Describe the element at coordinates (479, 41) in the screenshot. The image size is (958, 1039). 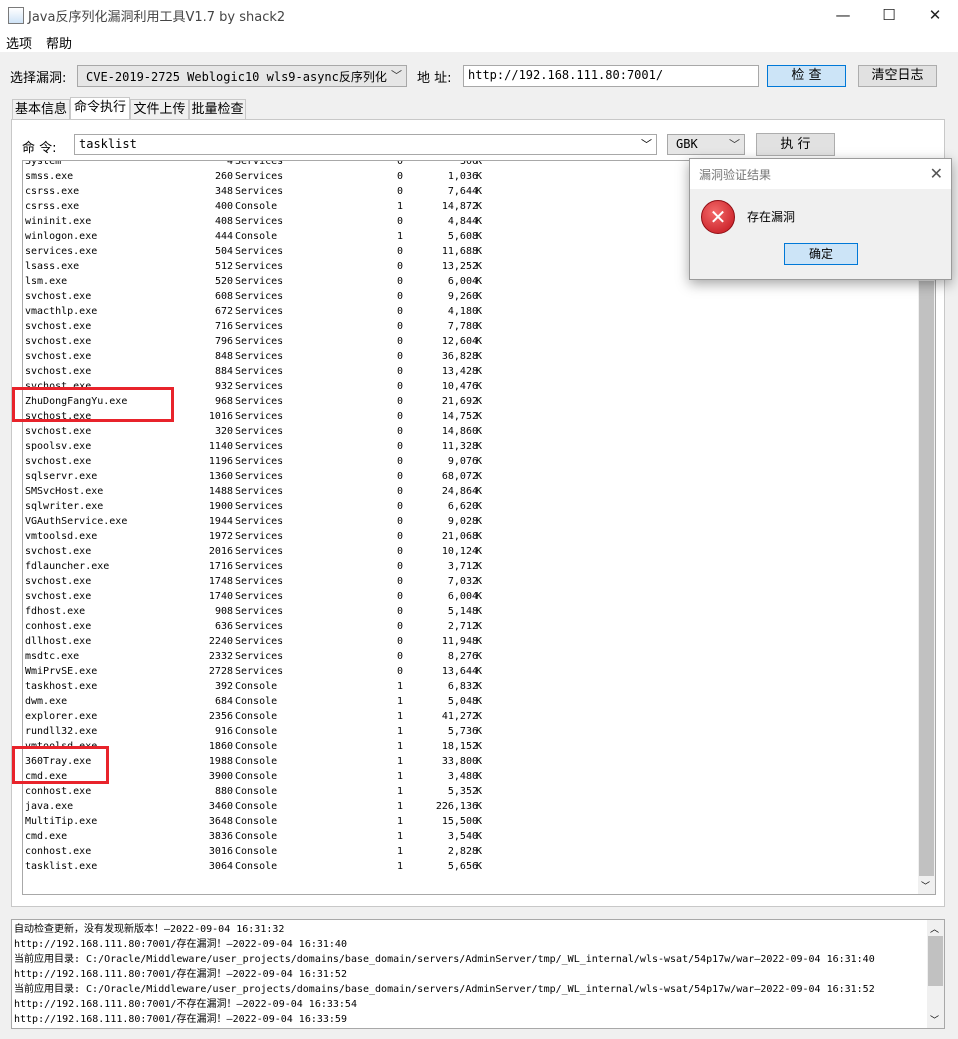
I see `menu-bar: 选项 帮助` at that location.